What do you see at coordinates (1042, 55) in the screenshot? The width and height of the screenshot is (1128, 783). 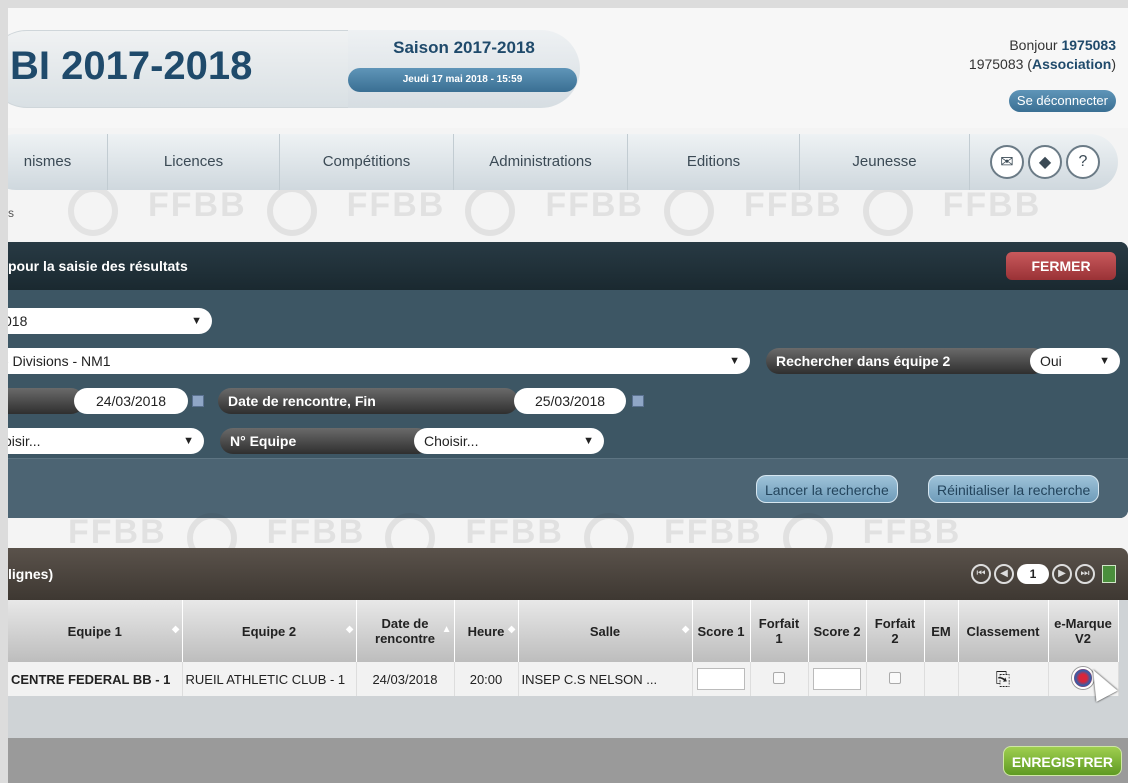 I see `user-info: Bonjour 1975083 1975083 (Association)` at bounding box center [1042, 55].